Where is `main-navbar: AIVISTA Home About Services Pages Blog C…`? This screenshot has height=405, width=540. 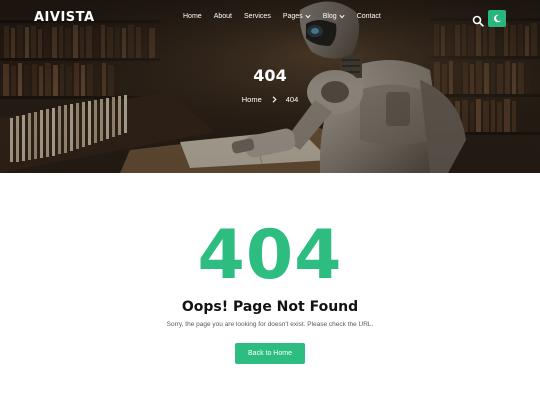
main-navbar: AIVISTA Home About Services Pages Blog C… is located at coordinates (270, 18).